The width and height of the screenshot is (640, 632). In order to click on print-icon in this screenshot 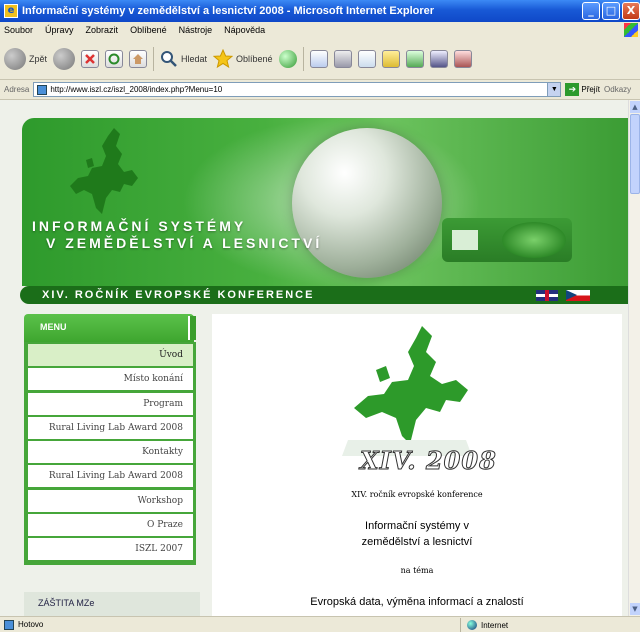, I will do `click(342, 58)`.